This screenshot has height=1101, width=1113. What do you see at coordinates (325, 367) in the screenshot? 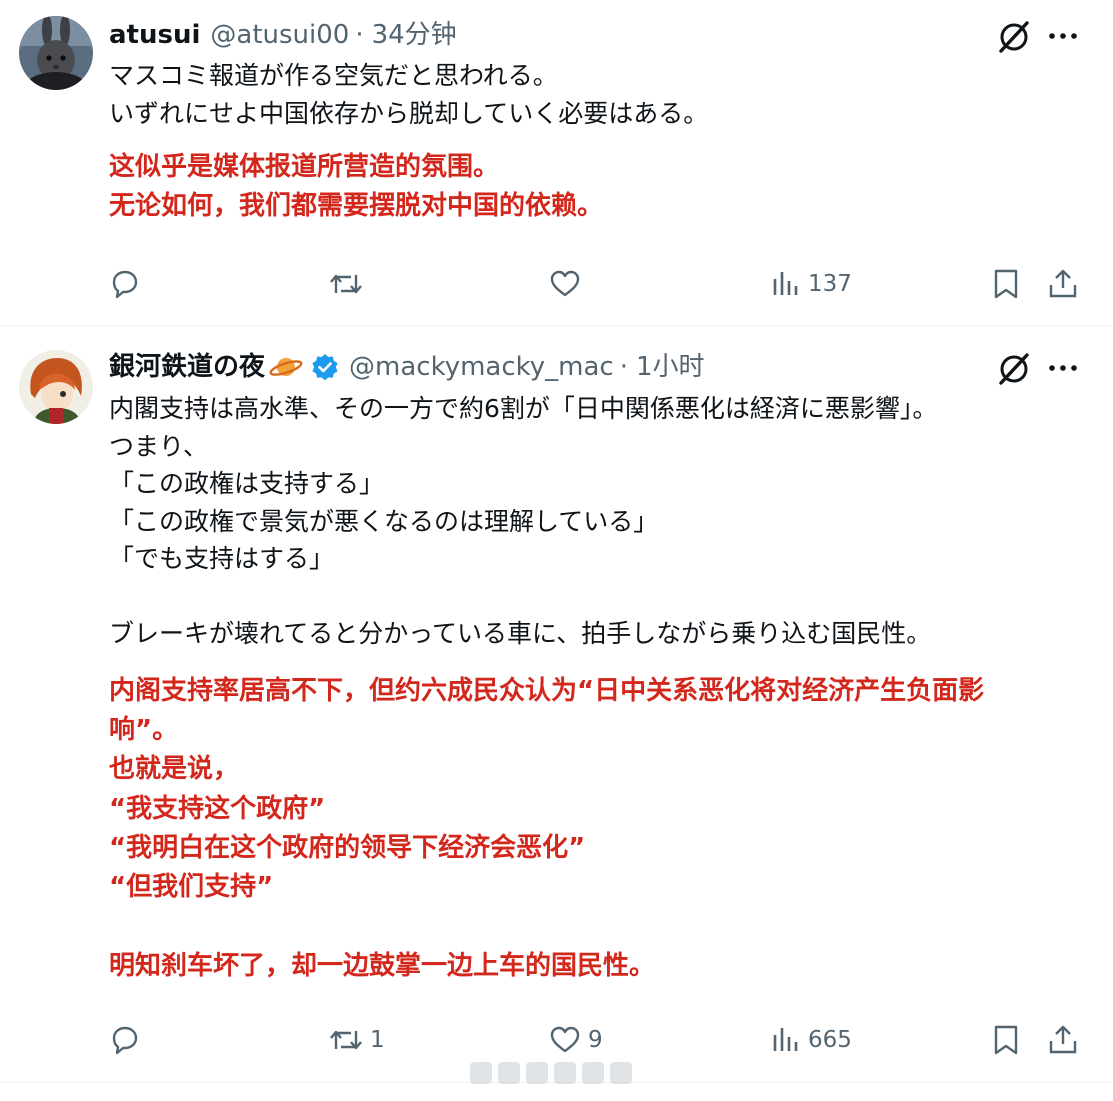
I see `verified-icon` at bounding box center [325, 367].